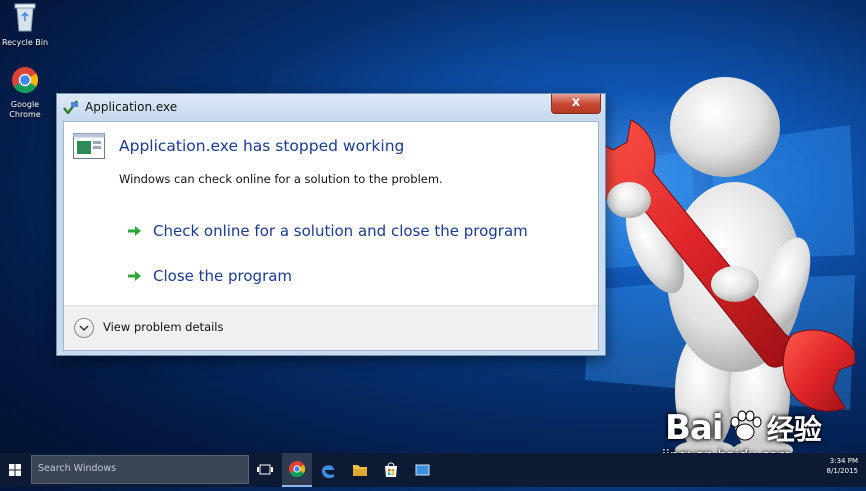  I want to click on chrome-taskbar-button, so click(297, 470).